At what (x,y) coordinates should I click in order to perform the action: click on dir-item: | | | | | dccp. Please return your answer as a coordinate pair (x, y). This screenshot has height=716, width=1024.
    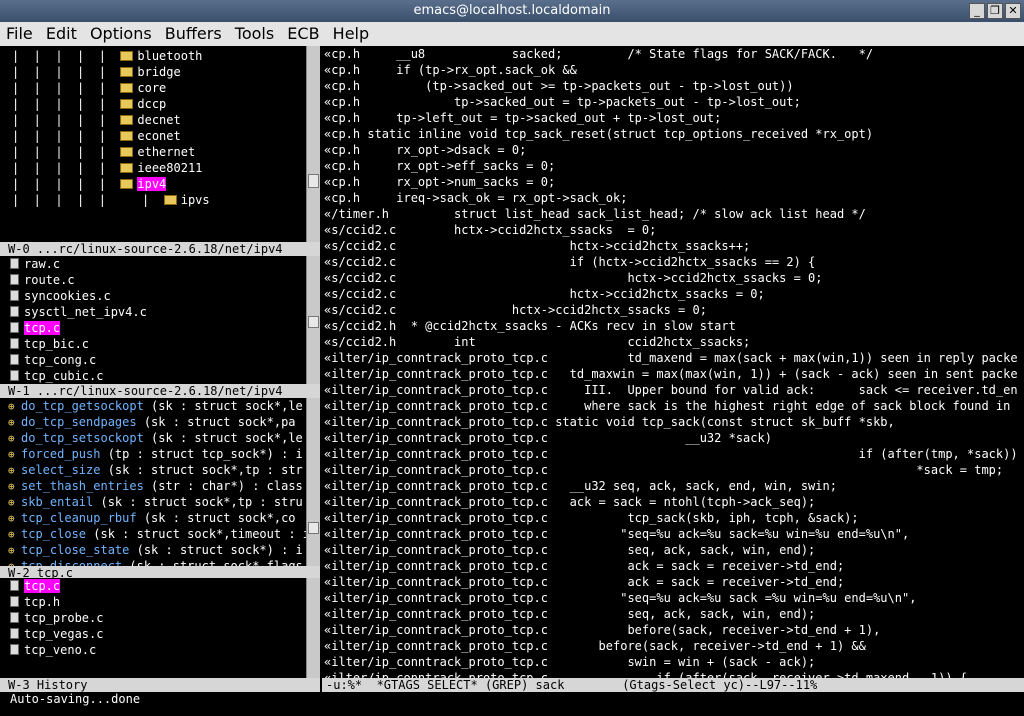
    Looking at the image, I should click on (153, 104).